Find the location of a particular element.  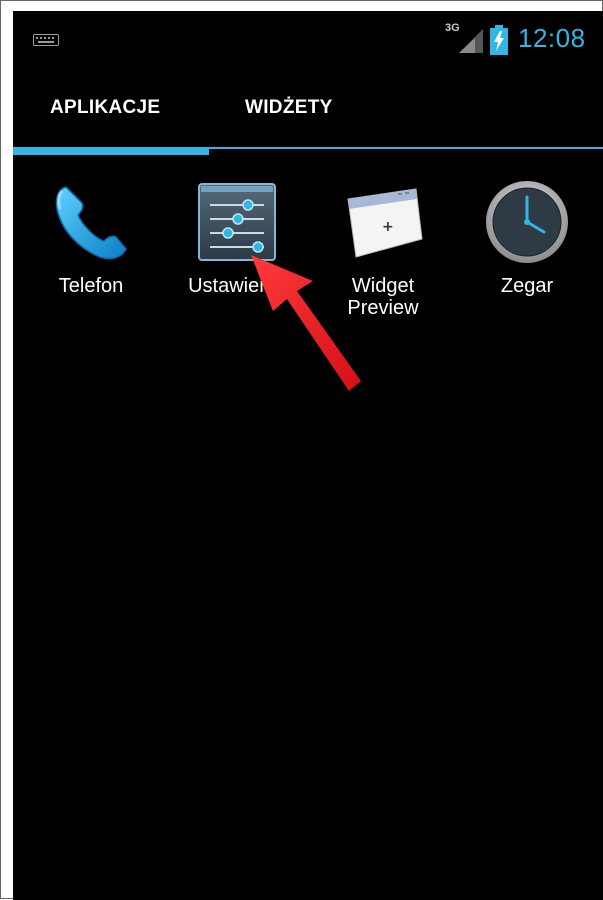

signal-icon is located at coordinates (471, 41).